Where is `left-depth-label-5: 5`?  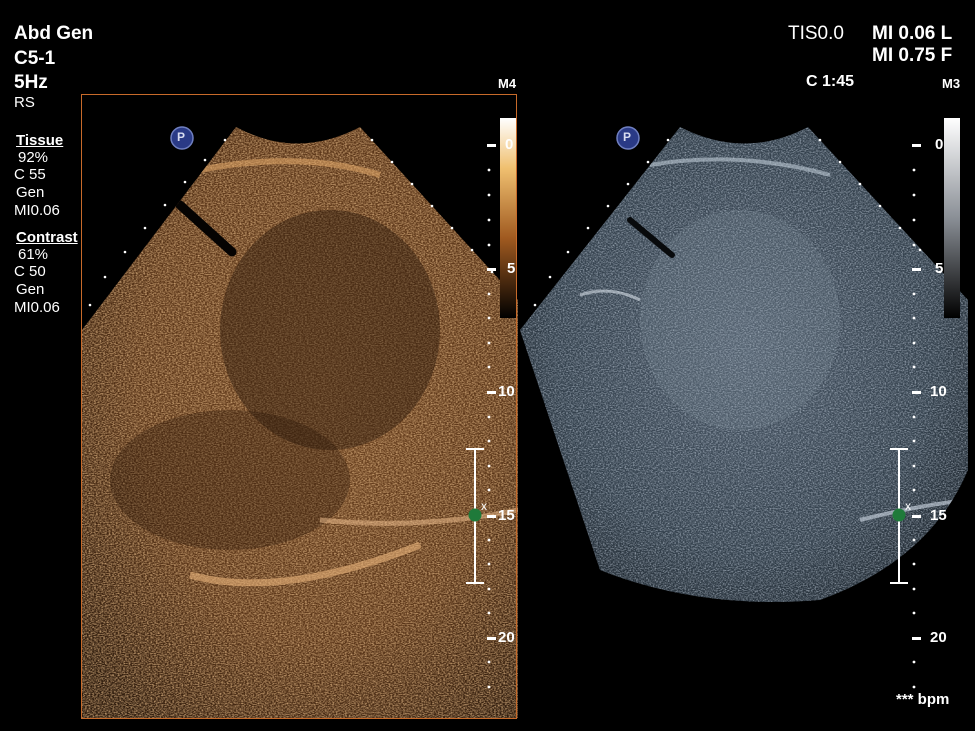 left-depth-label-5: 5 is located at coordinates (511, 268).